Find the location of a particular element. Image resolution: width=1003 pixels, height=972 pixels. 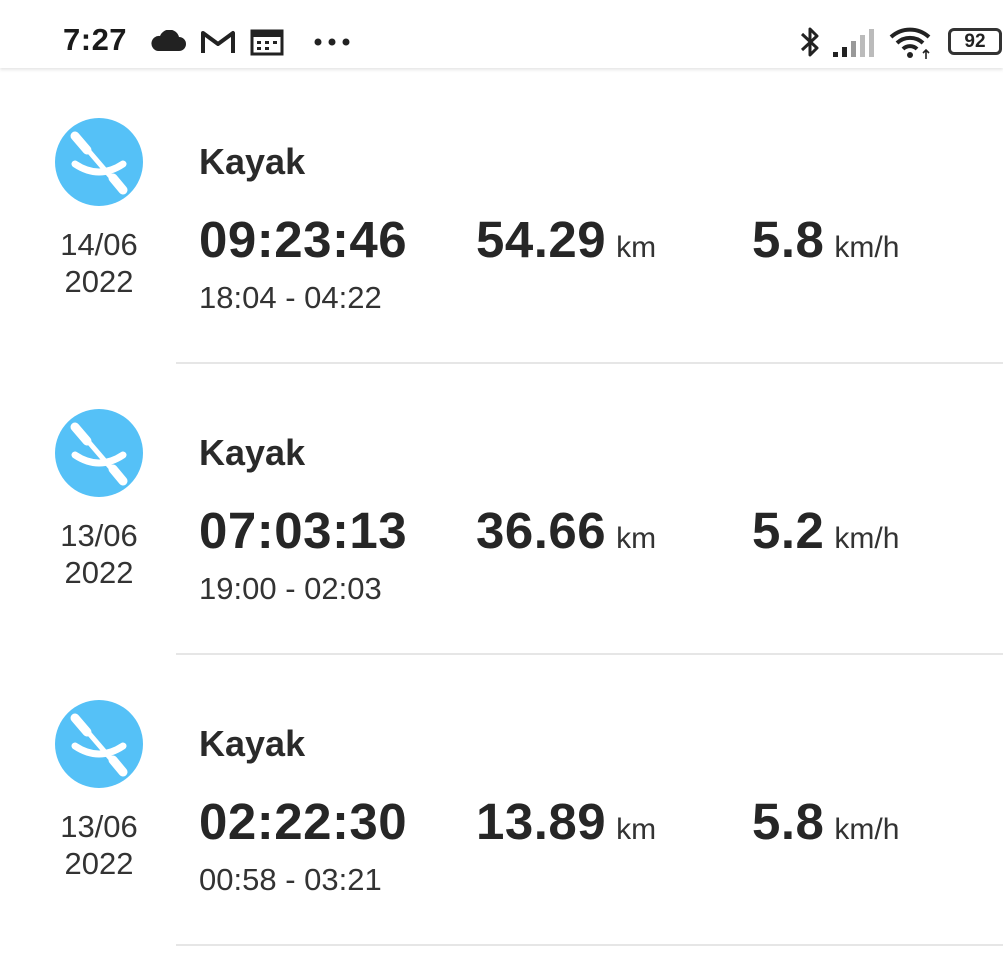

activity-distance: 36.66 km is located at coordinates (566, 530).